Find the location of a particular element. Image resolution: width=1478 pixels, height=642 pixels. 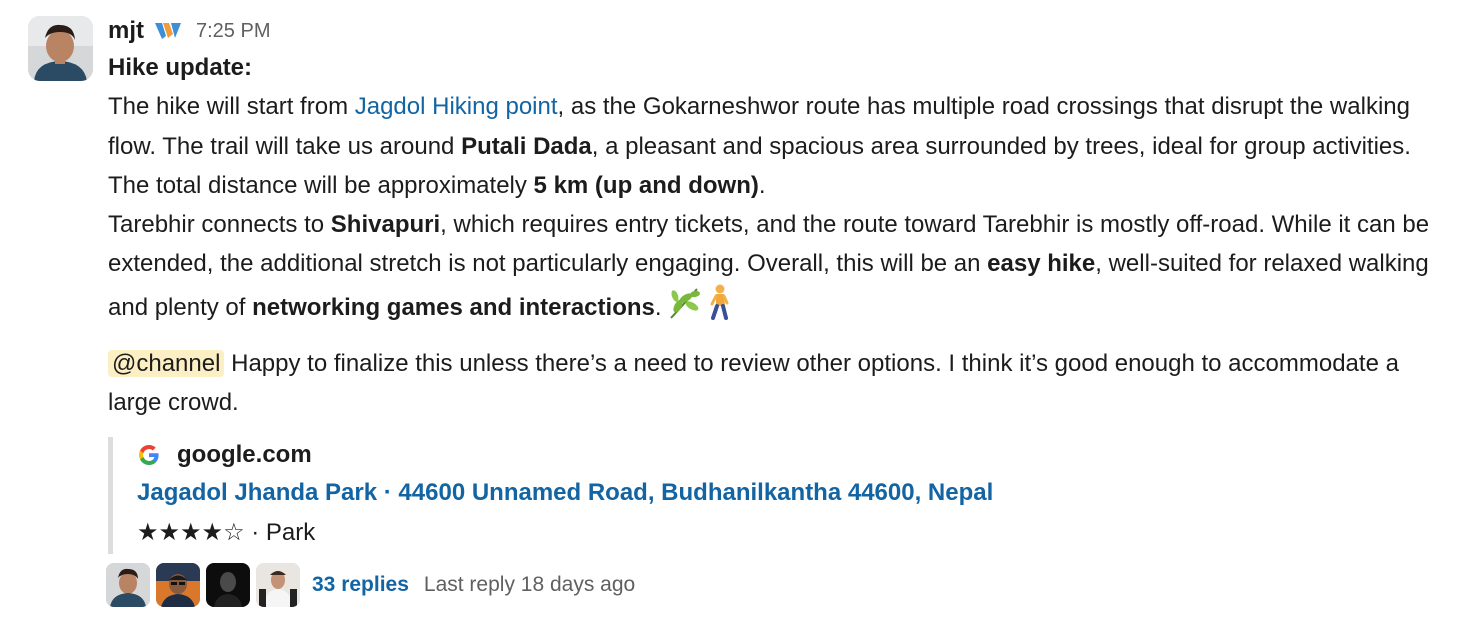

link-preview-site: google.com is located at coordinates (797, 455).